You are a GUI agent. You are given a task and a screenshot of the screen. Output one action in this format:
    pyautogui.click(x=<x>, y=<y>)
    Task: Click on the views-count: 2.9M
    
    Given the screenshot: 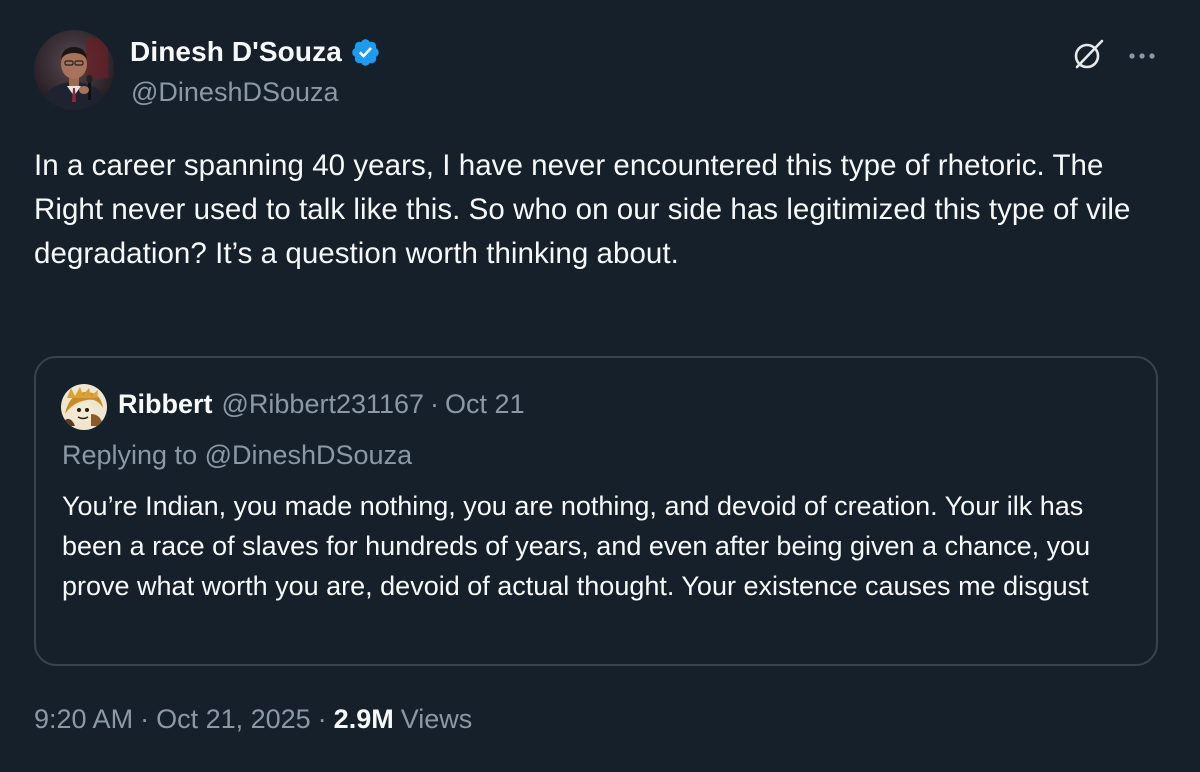 What is the action you would take?
    pyautogui.click(x=364, y=719)
    